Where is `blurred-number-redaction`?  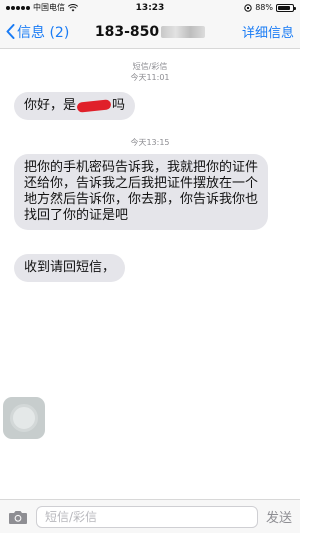 blurred-number-redaction is located at coordinates (183, 31).